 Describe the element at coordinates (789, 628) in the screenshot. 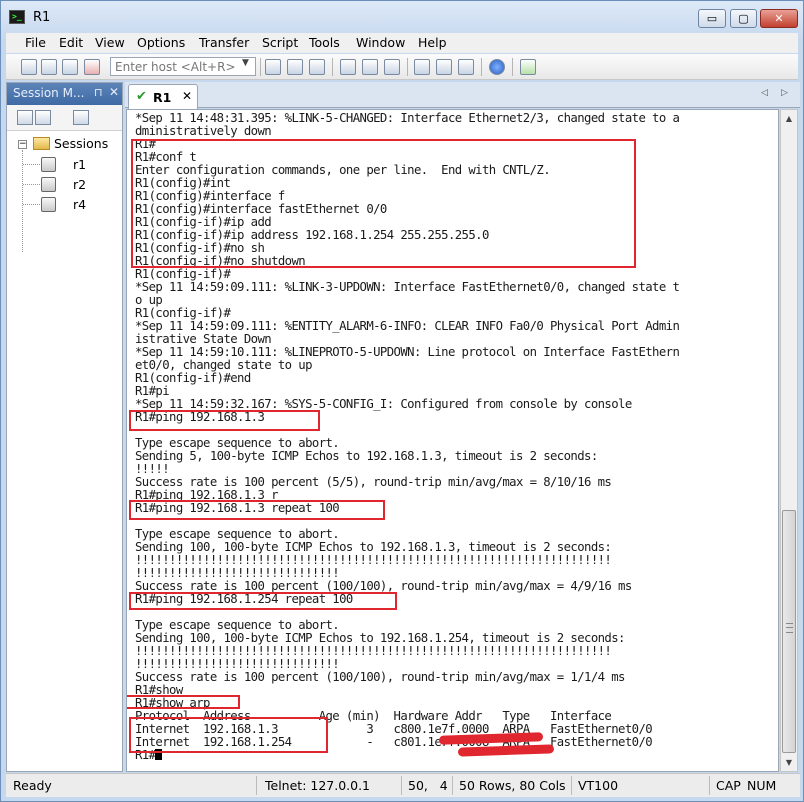

I see `grip-icon` at that location.